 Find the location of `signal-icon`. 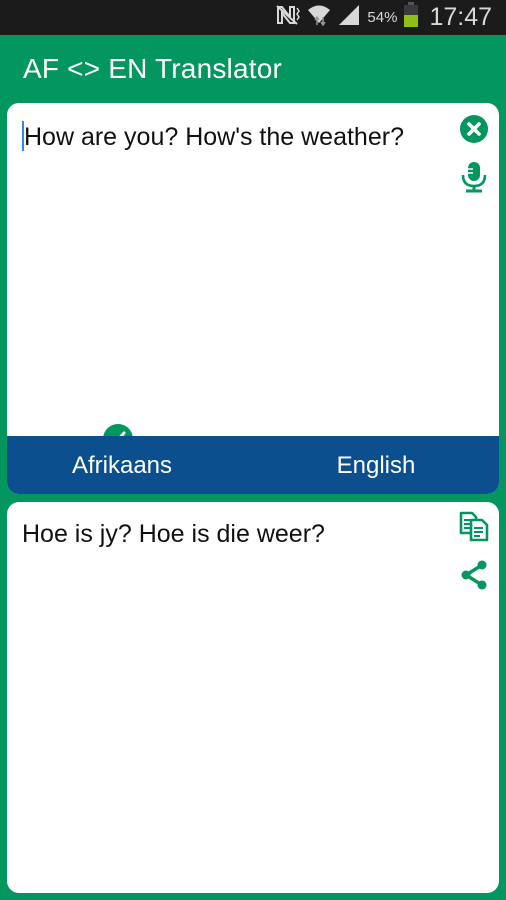

signal-icon is located at coordinates (349, 17).